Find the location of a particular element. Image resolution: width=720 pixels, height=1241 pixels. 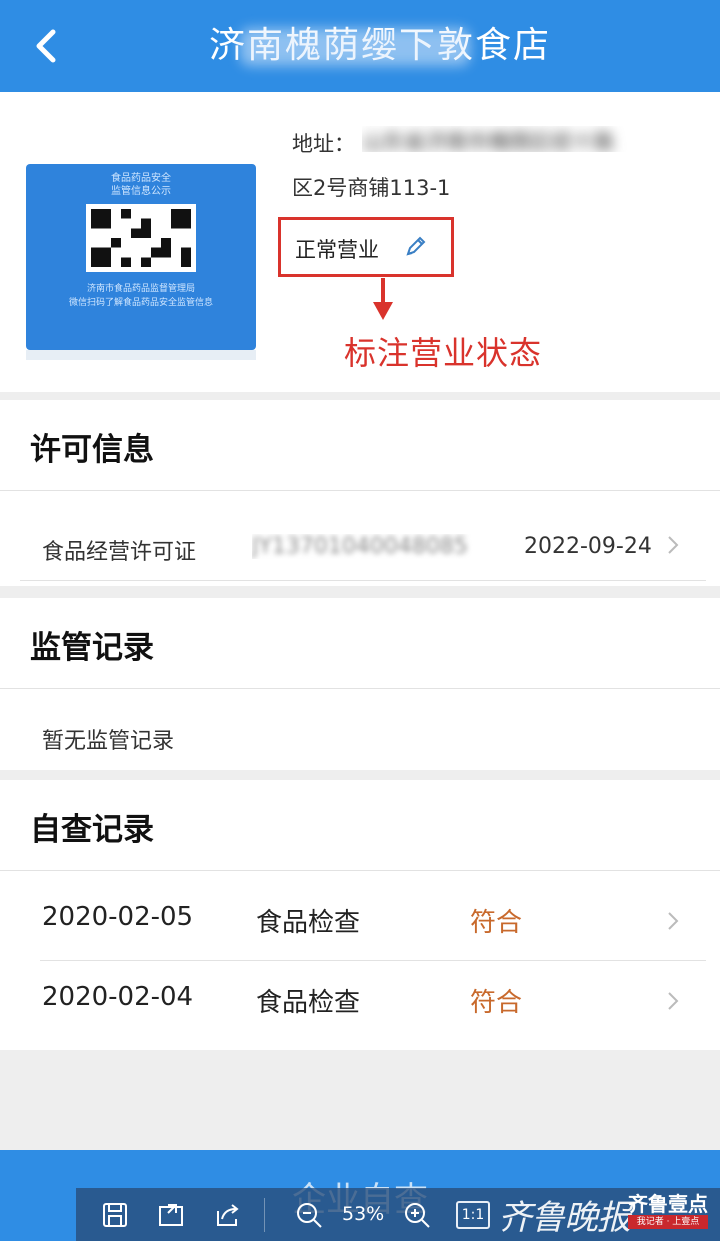

license-date: 2022-09-24 is located at coordinates (588, 546).